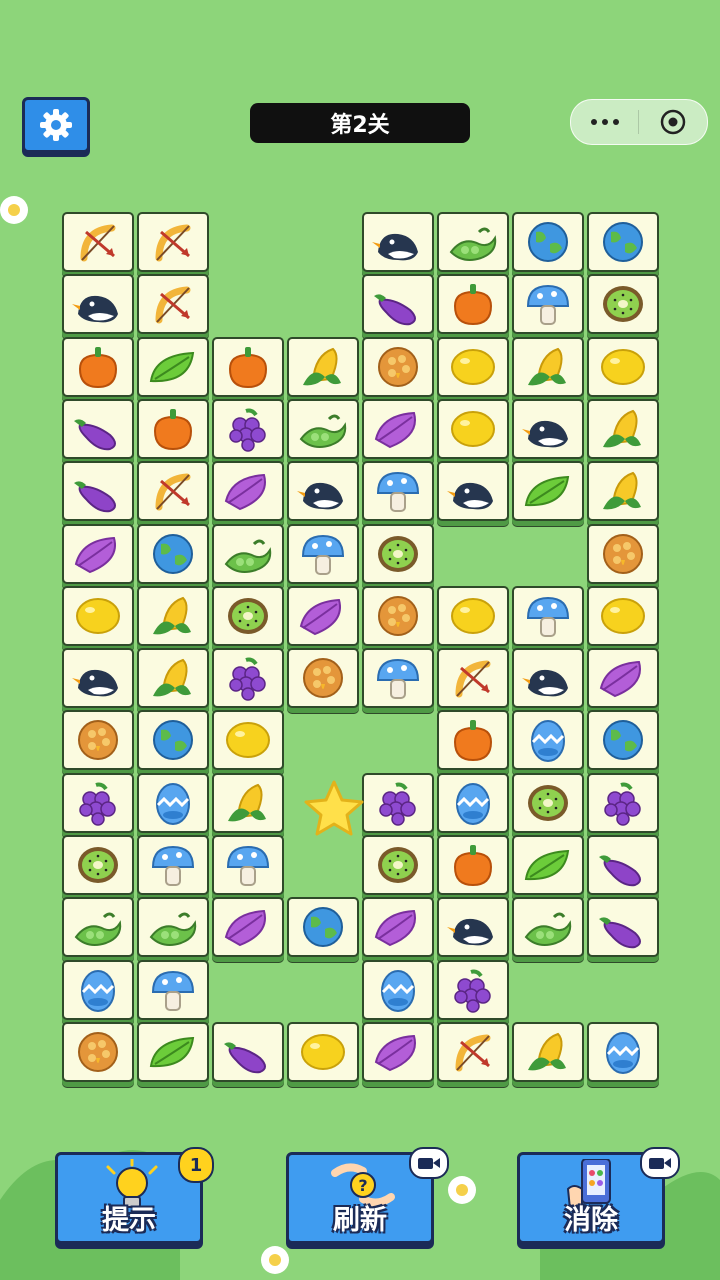  I want to click on remove-button: 消除, so click(598, 1195).